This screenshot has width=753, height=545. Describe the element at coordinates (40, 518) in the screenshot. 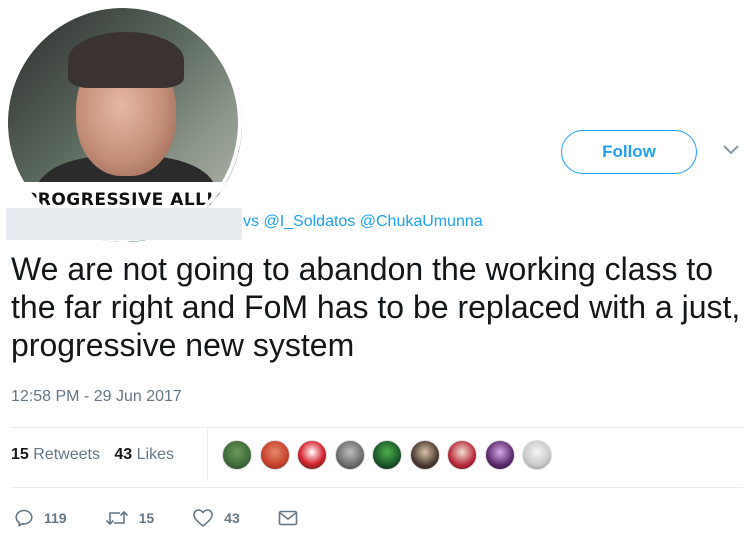

I see `reply-action: 119` at that location.